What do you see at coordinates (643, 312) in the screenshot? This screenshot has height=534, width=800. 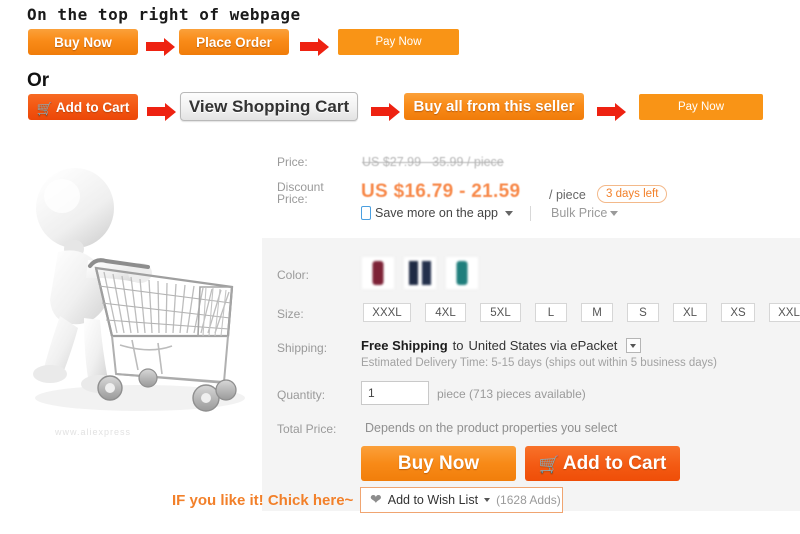 I see `size-option-s: S` at bounding box center [643, 312].